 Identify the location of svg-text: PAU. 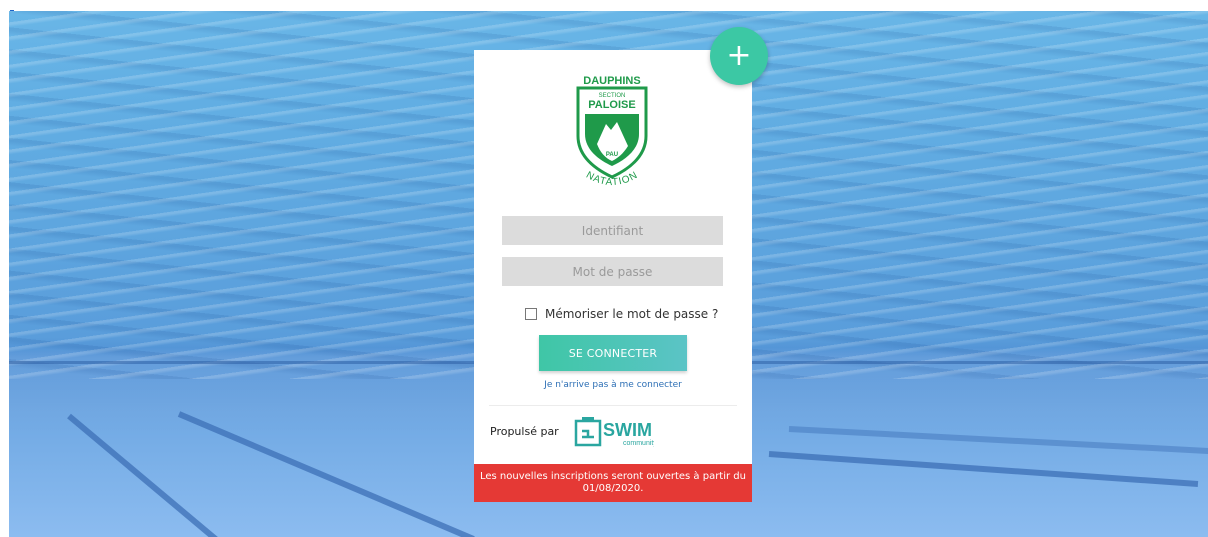
(612, 155).